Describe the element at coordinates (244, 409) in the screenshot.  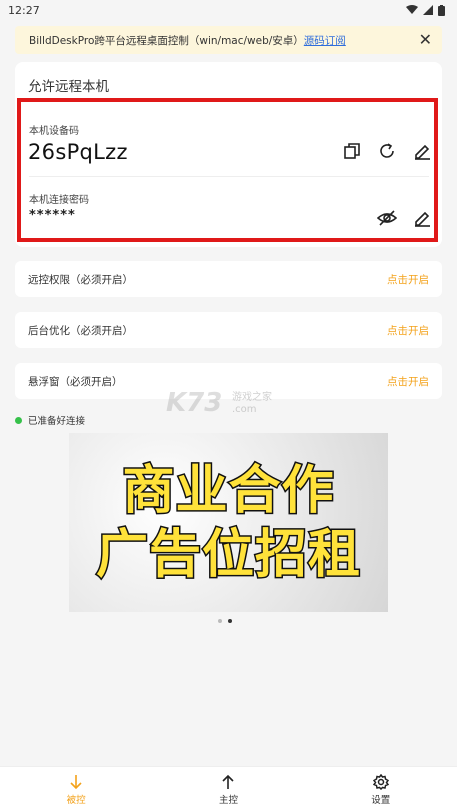
I see `watermark-sub-line: .com` at that location.